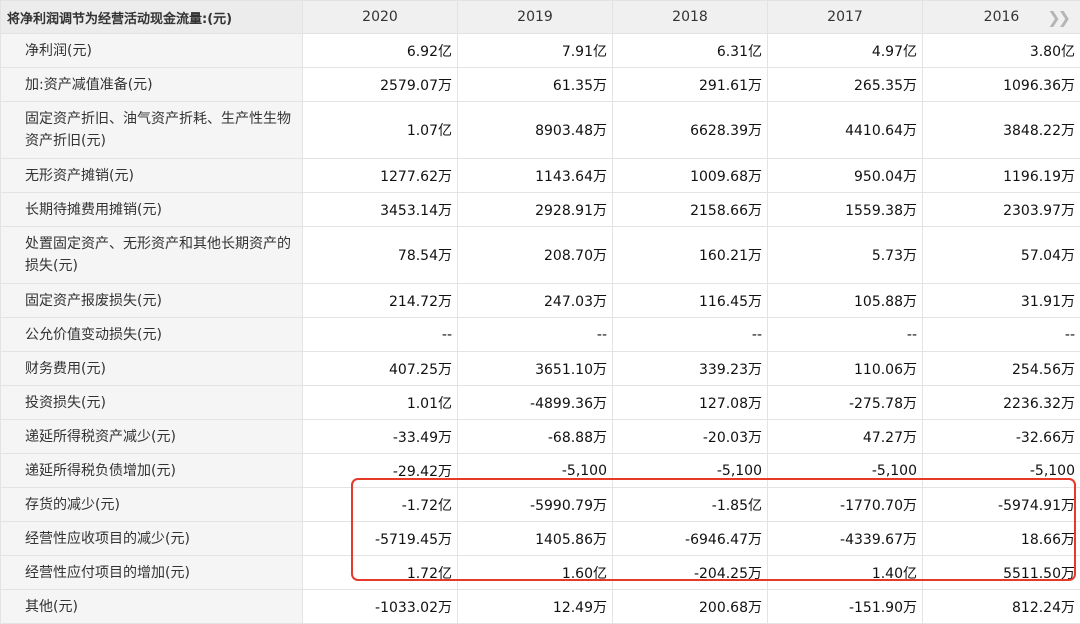 Image resolution: width=1080 pixels, height=624 pixels. Describe the element at coordinates (690, 539) in the screenshot. I see `cell-2018: -6946.47万` at that location.